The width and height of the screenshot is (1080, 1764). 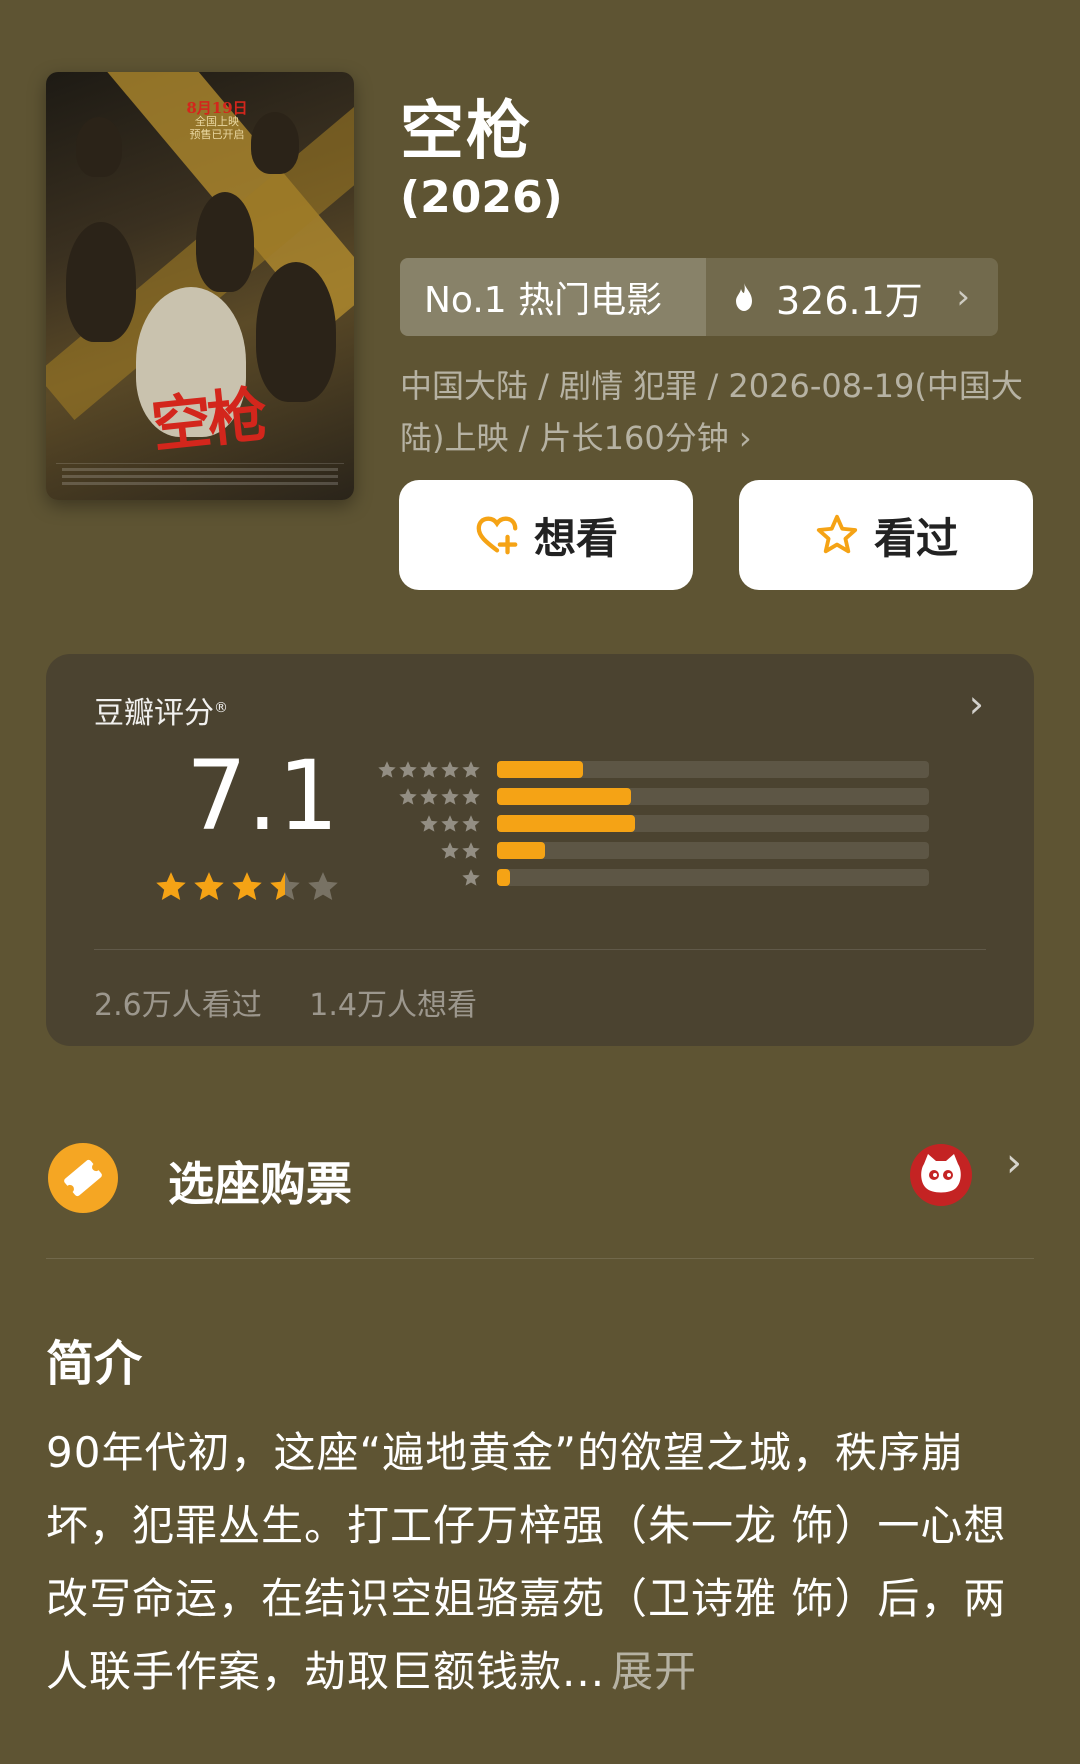 What do you see at coordinates (83, 1178) in the screenshot?
I see `ticket-icon` at bounding box center [83, 1178].